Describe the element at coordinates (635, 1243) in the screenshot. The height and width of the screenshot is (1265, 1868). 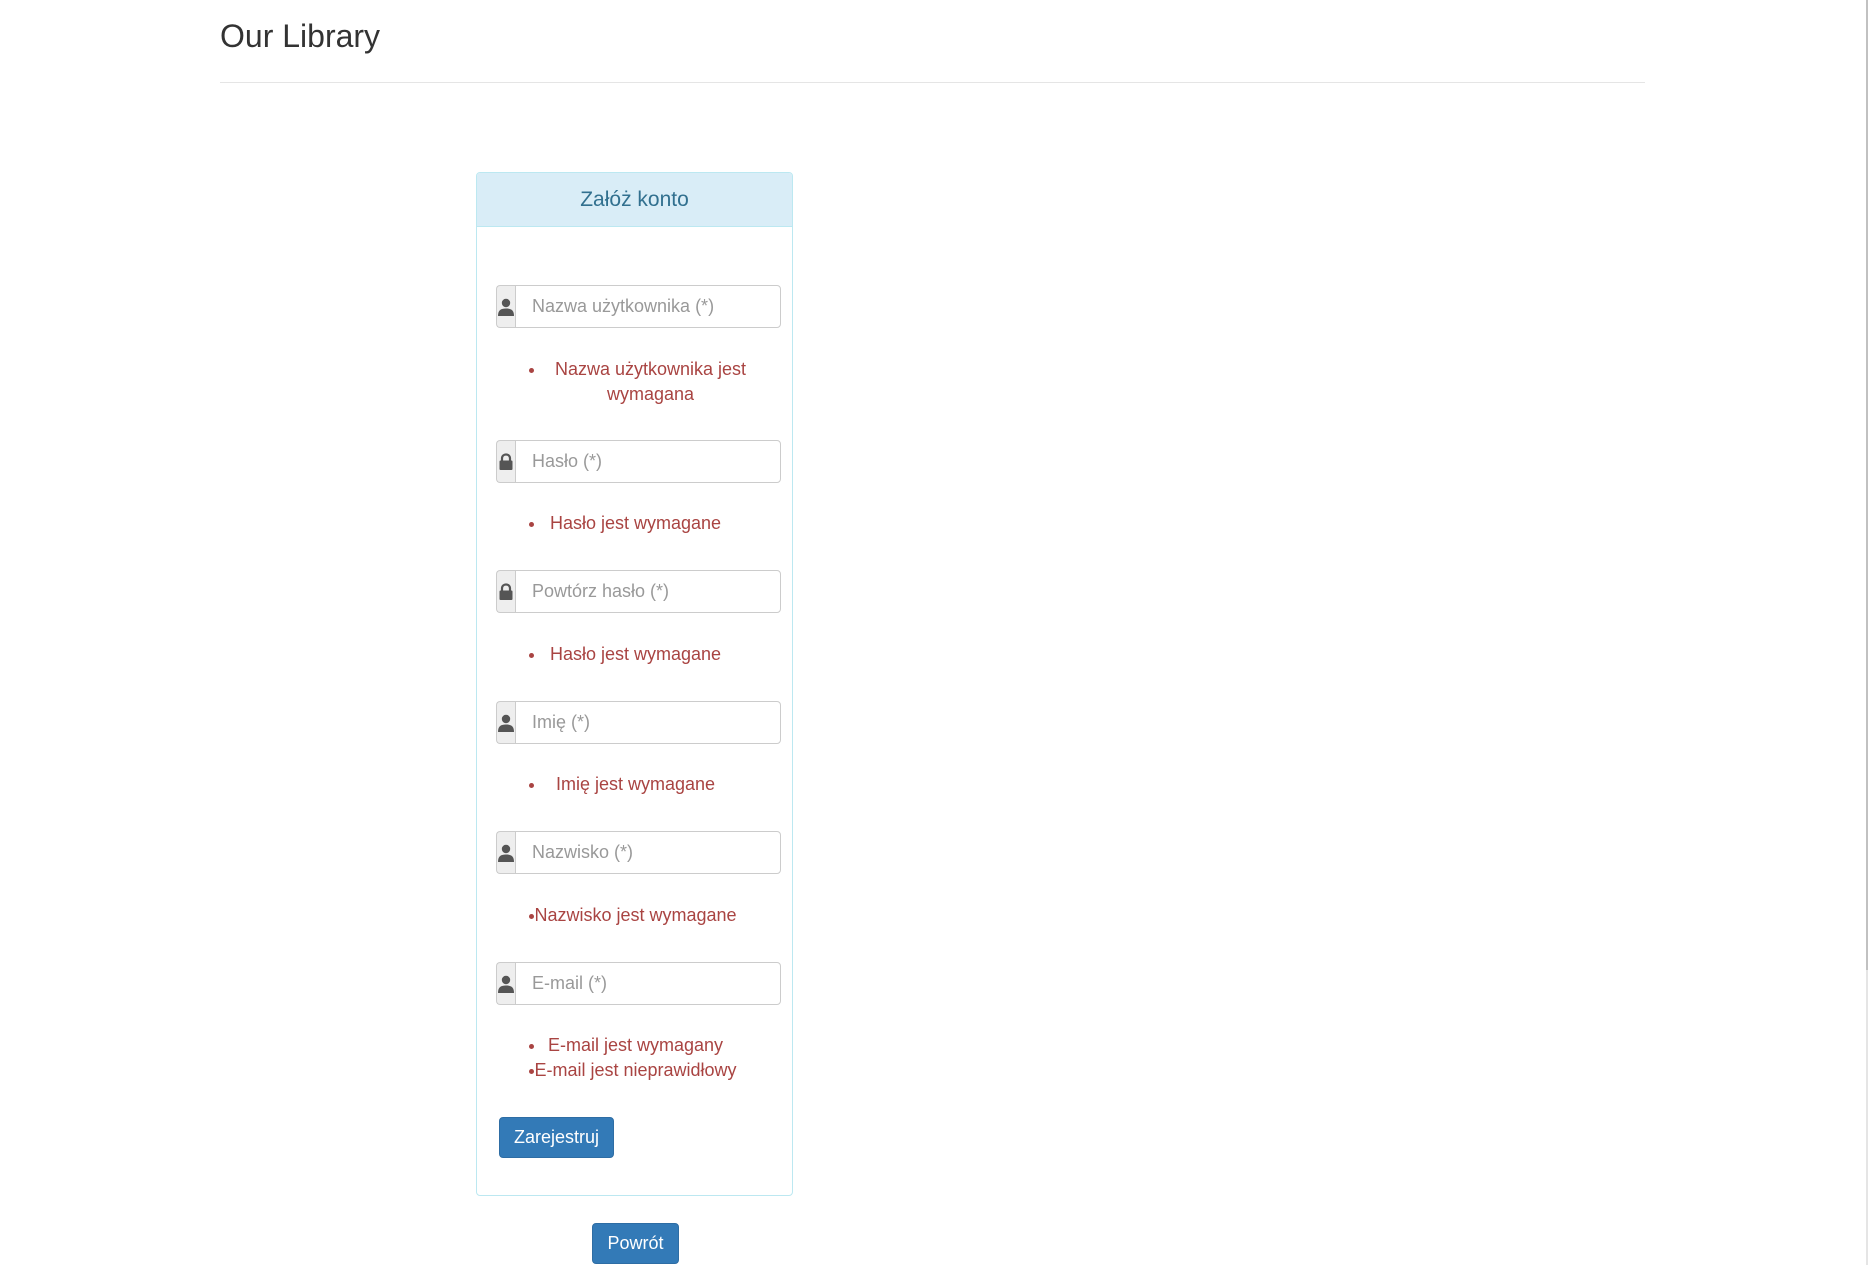
I see `back-button: Powrót` at that location.